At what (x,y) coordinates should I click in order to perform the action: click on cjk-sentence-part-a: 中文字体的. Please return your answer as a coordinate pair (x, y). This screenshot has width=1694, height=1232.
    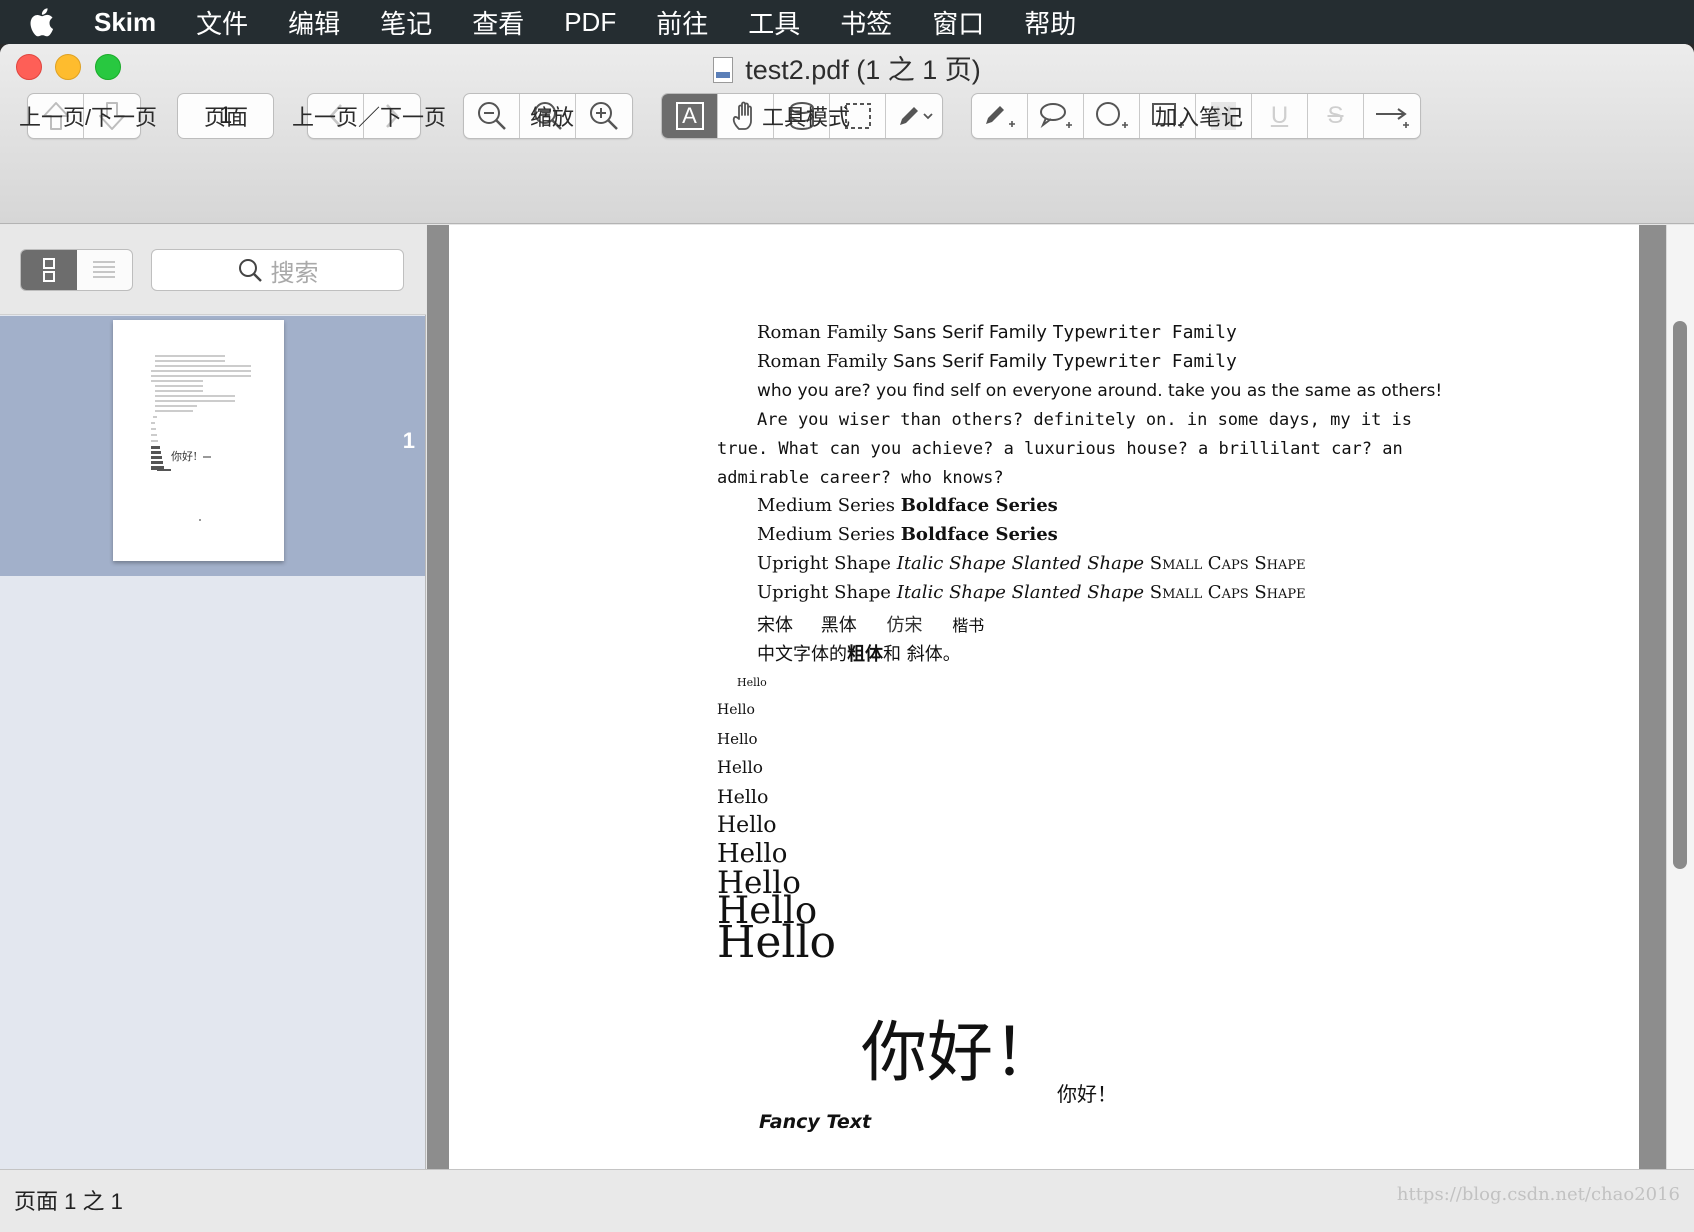
    Looking at the image, I should click on (802, 654).